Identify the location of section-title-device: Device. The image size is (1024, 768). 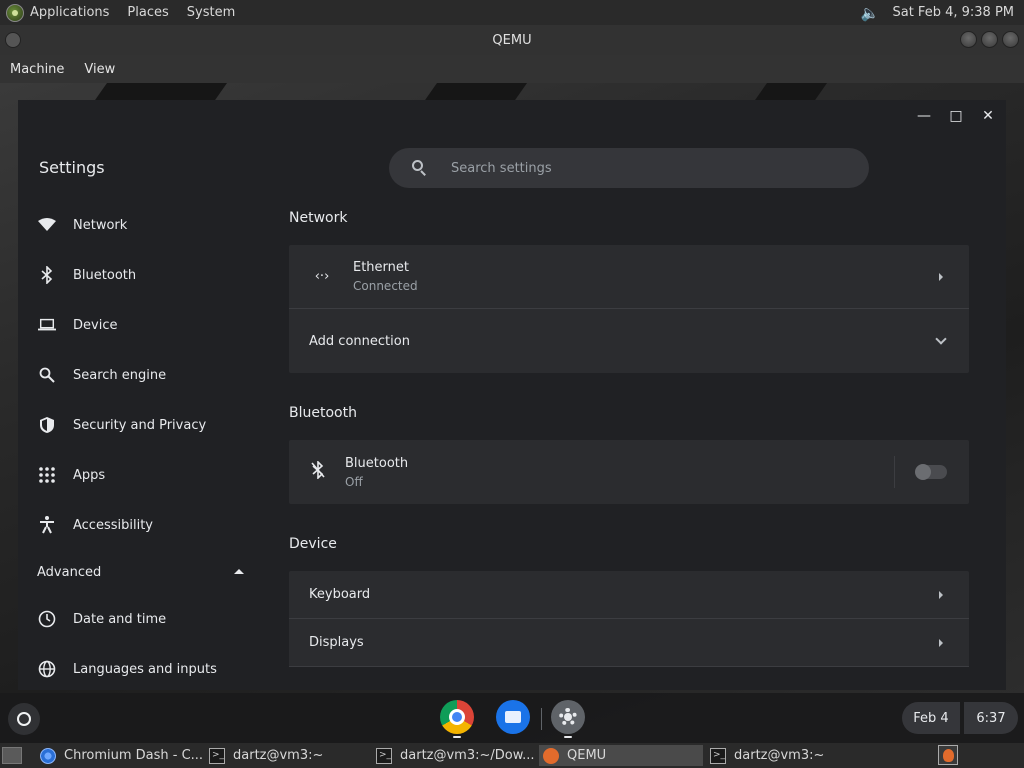
(313, 544).